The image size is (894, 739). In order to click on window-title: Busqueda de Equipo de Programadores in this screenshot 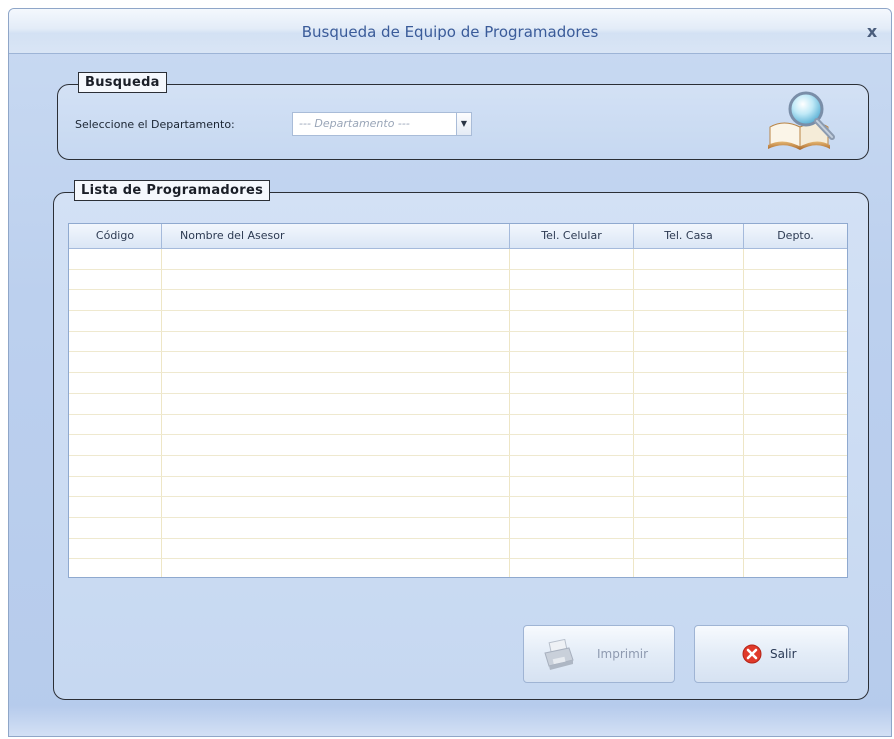, I will do `click(450, 32)`.